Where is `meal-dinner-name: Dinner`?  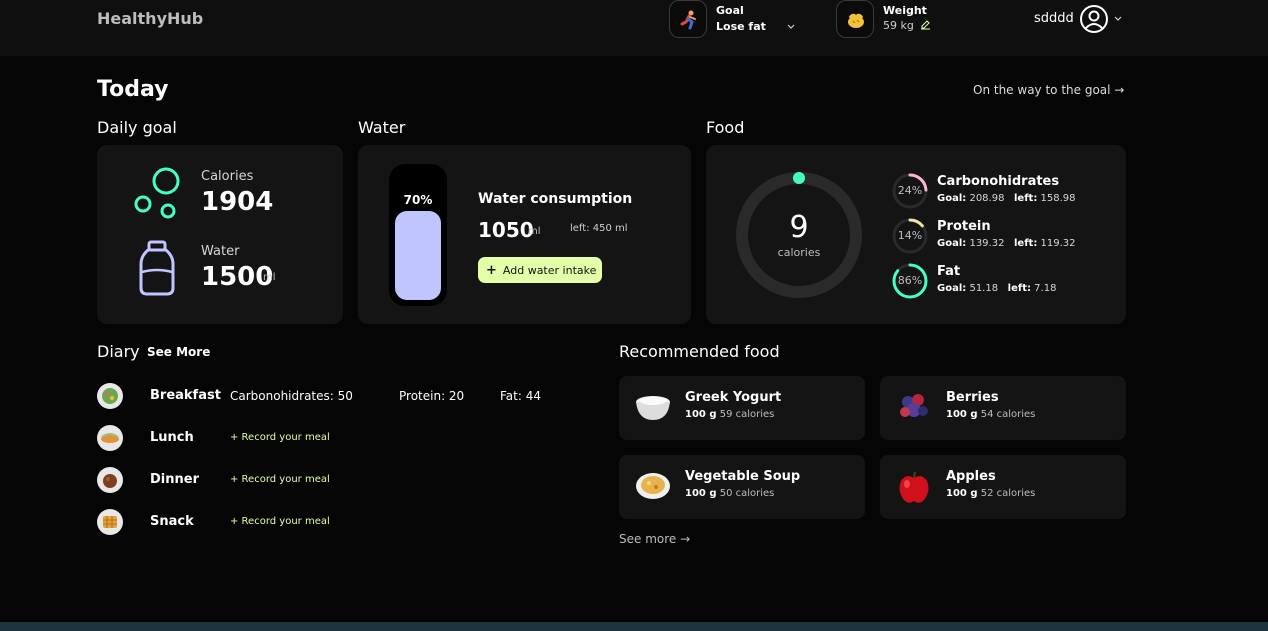 meal-dinner-name: Dinner is located at coordinates (174, 479).